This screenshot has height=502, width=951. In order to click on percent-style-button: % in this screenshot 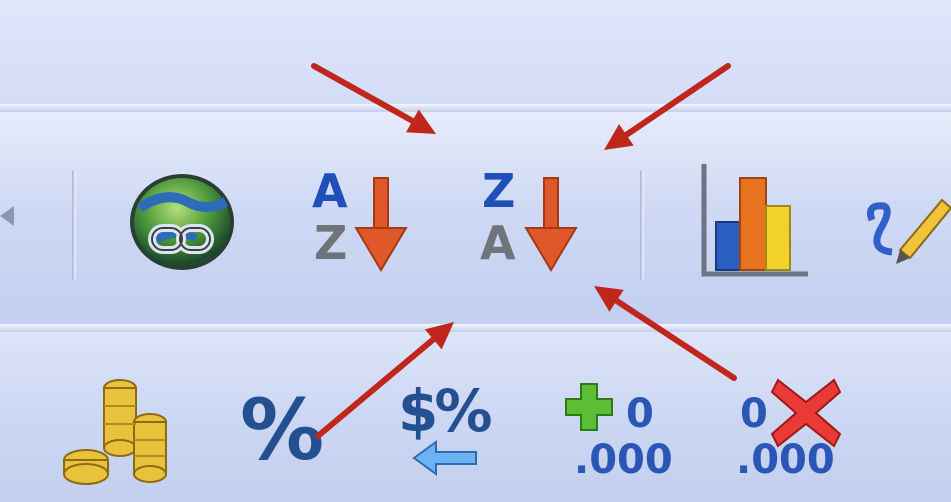, I will do `click(281, 432)`.